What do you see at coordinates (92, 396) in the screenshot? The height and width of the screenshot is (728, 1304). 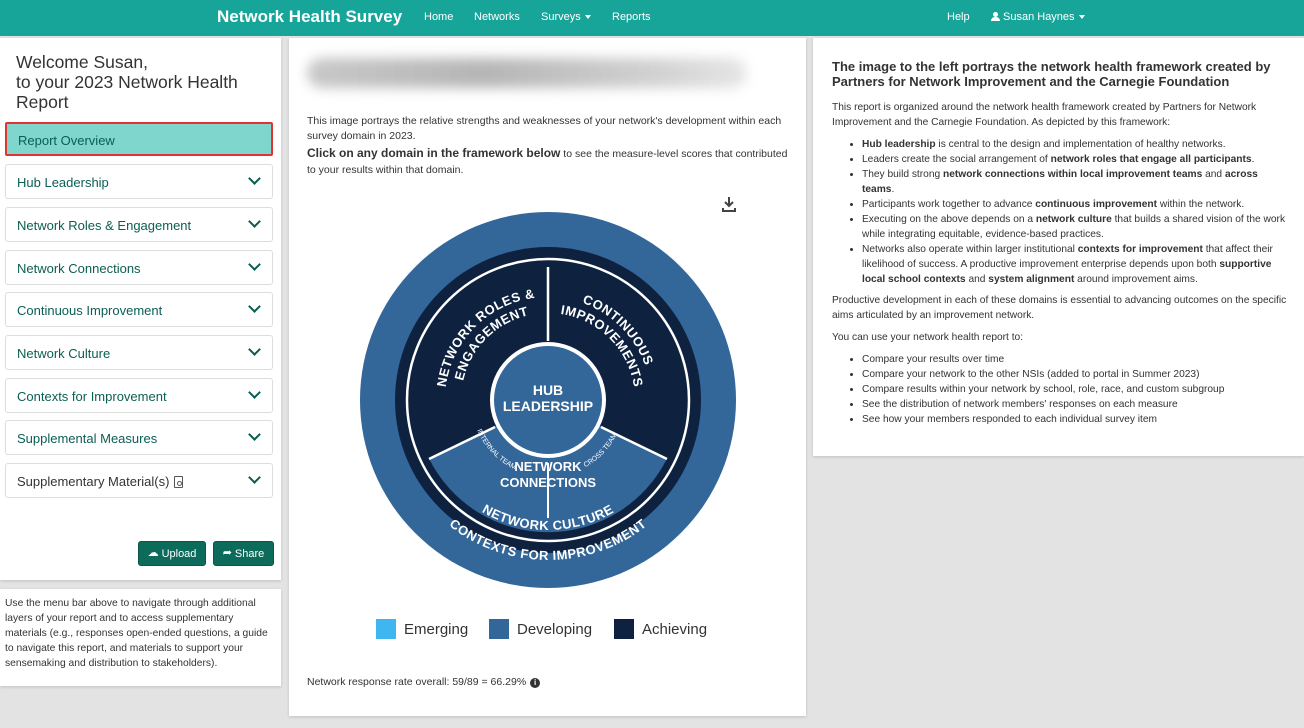 I see `menu-label: Contexts for Improvement` at bounding box center [92, 396].